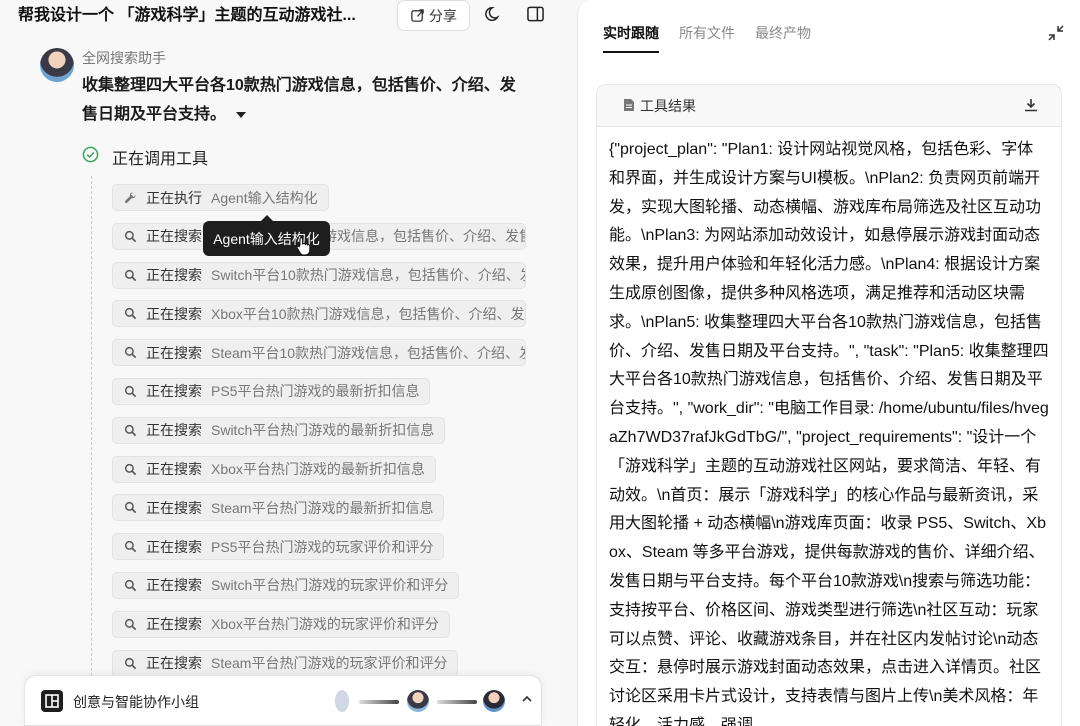 Image resolution: width=1080 pixels, height=726 pixels. I want to click on share-button: 分享, so click(433, 15).